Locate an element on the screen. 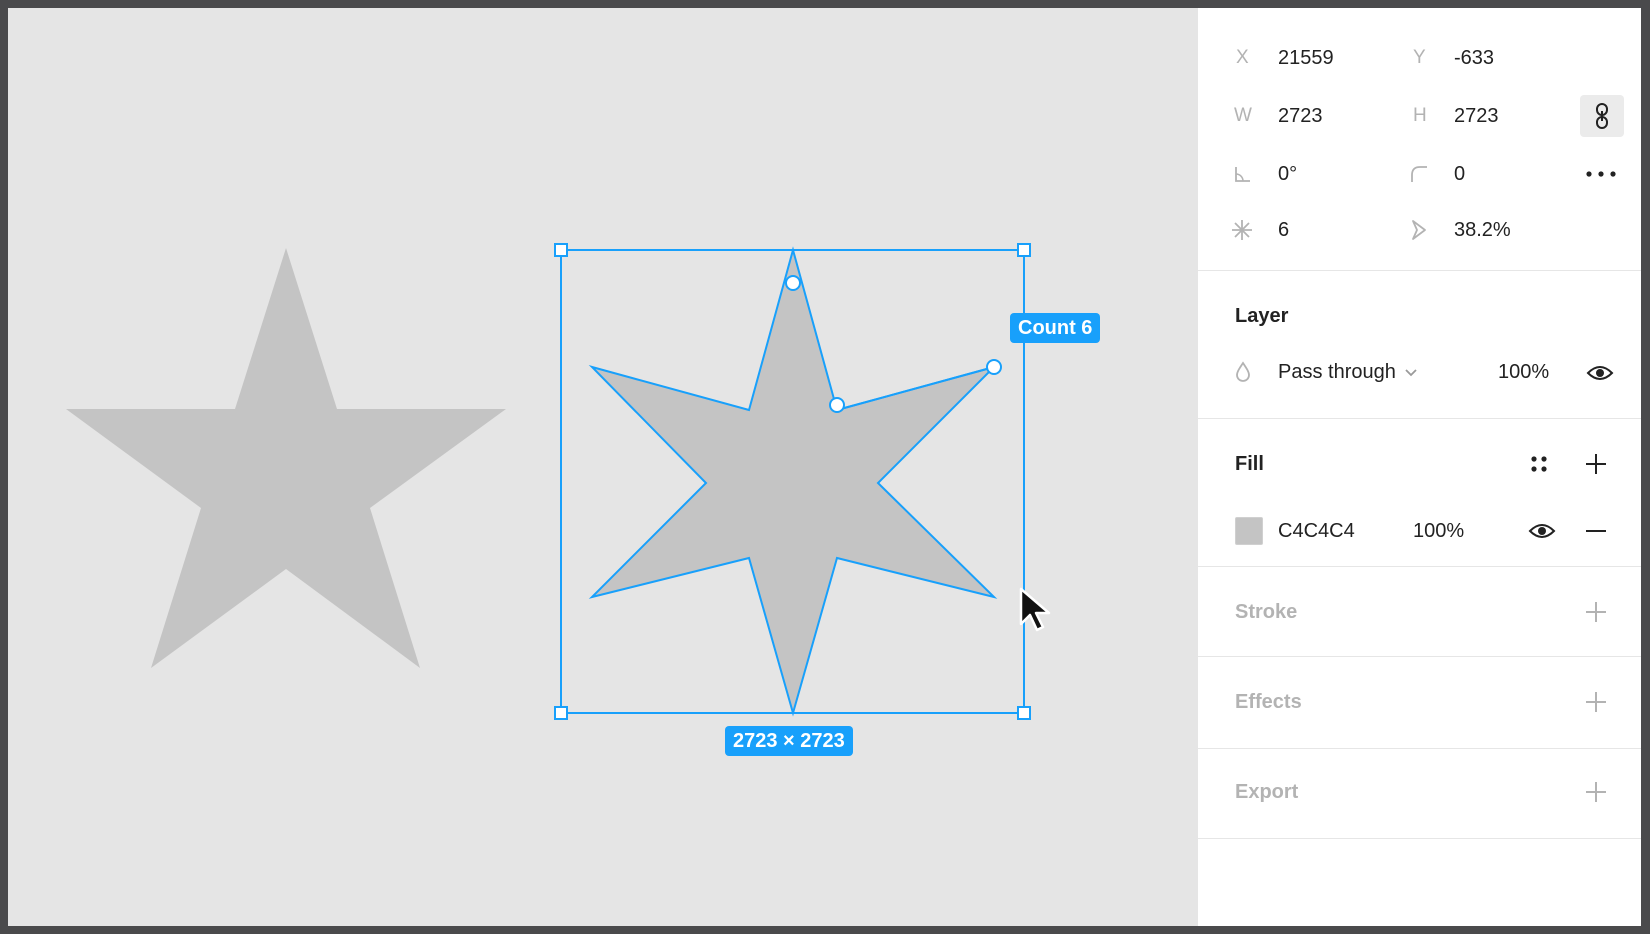 This screenshot has width=1650, height=934. constrain-proportions-button is located at coordinates (1602, 116).